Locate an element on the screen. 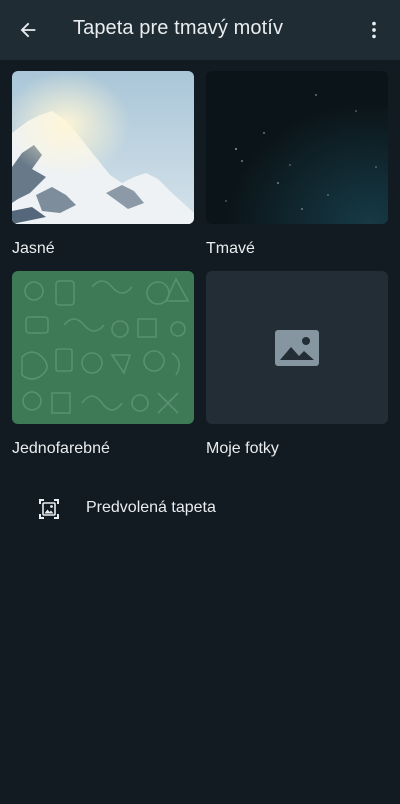  wallpaper-icon is located at coordinates (49, 509).